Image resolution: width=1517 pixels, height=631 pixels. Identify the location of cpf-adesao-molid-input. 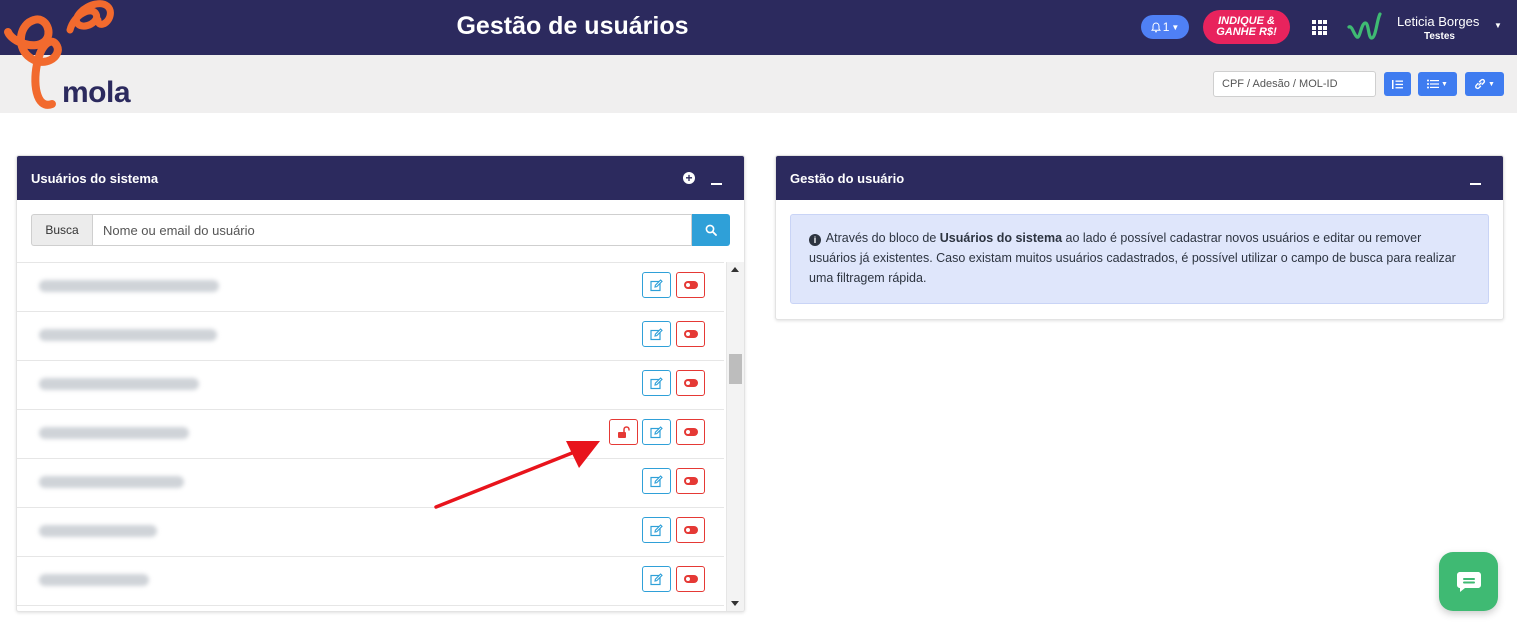
(1294, 84).